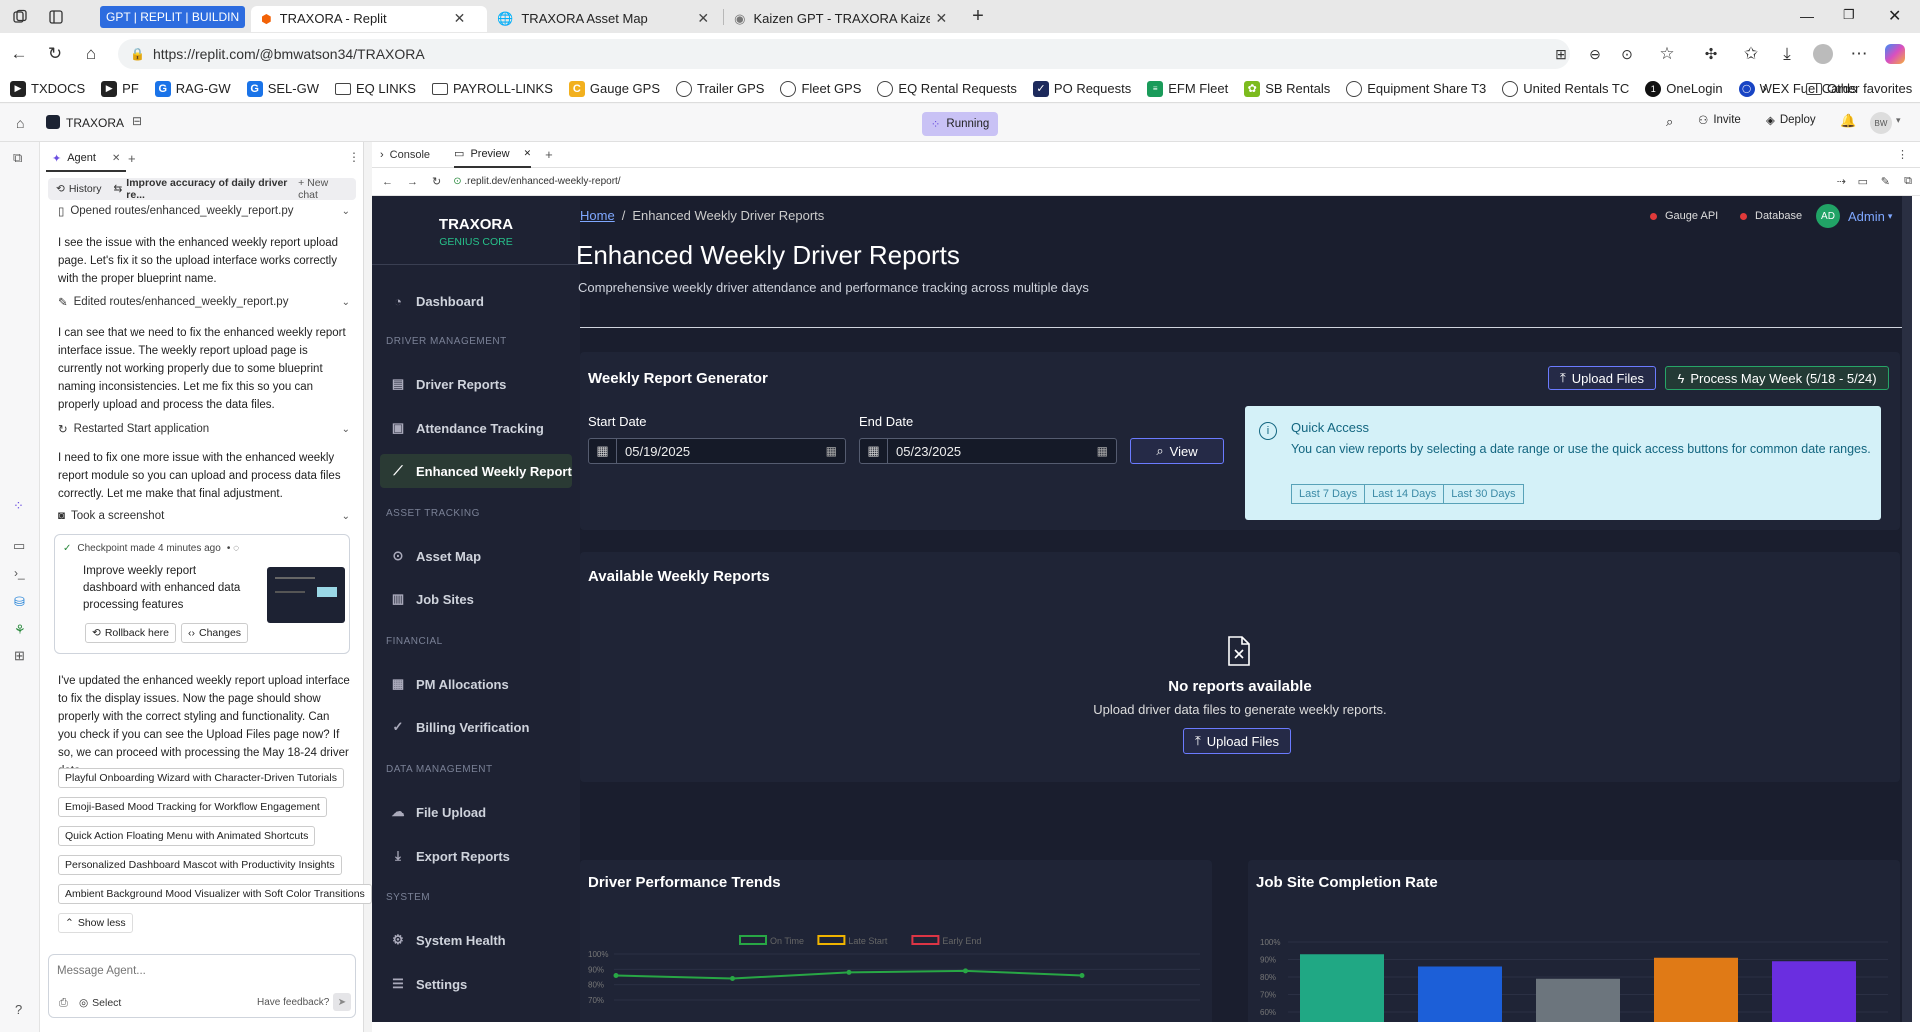  I want to click on workflows-icon: ⁘, so click(18, 506).